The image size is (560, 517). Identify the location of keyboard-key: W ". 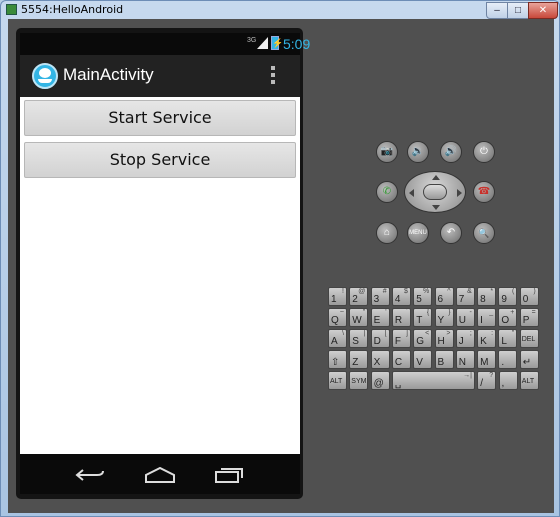
(359, 317).